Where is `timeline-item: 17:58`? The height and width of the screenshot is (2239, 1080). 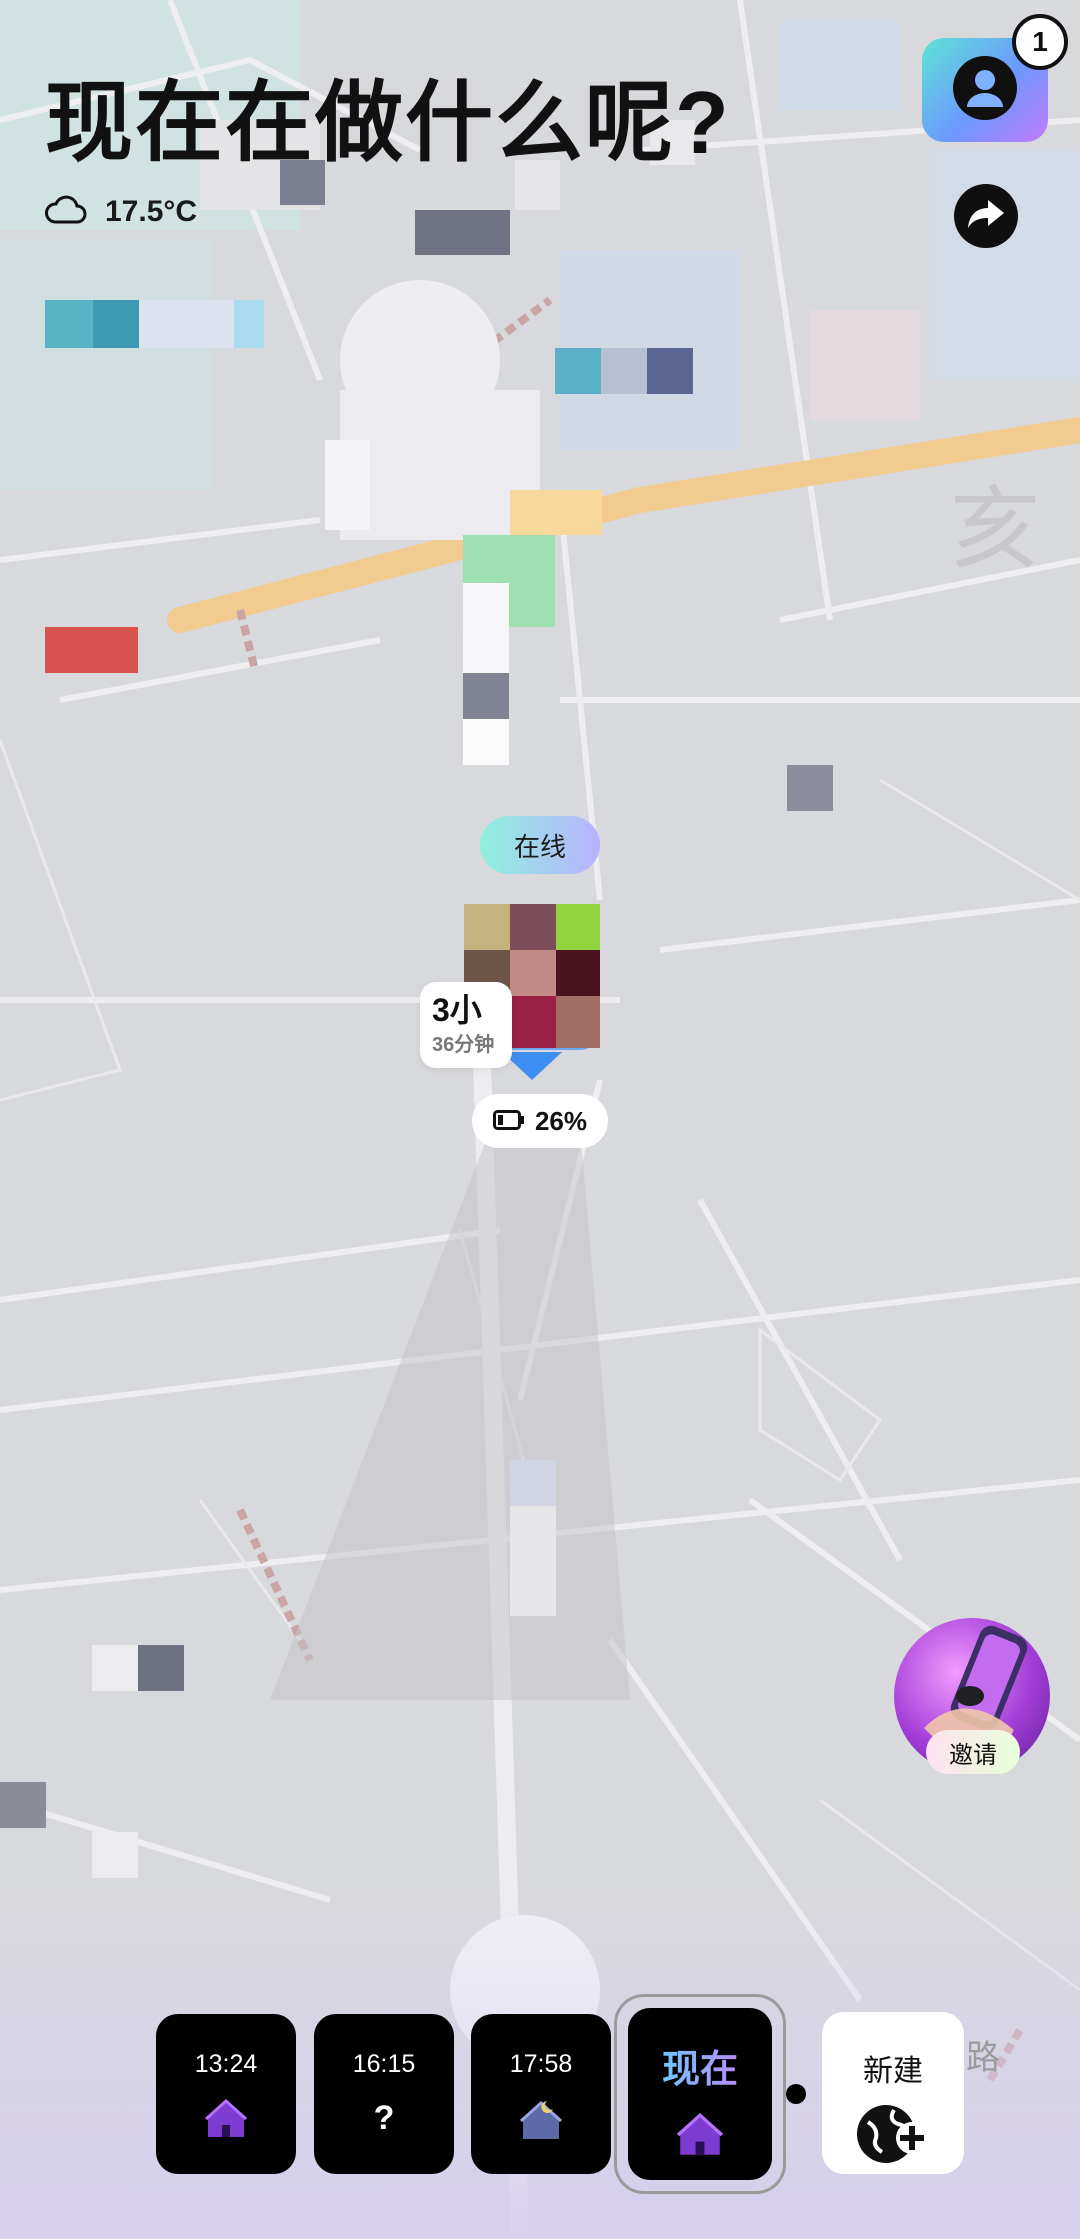 timeline-item: 17:58 is located at coordinates (541, 2094).